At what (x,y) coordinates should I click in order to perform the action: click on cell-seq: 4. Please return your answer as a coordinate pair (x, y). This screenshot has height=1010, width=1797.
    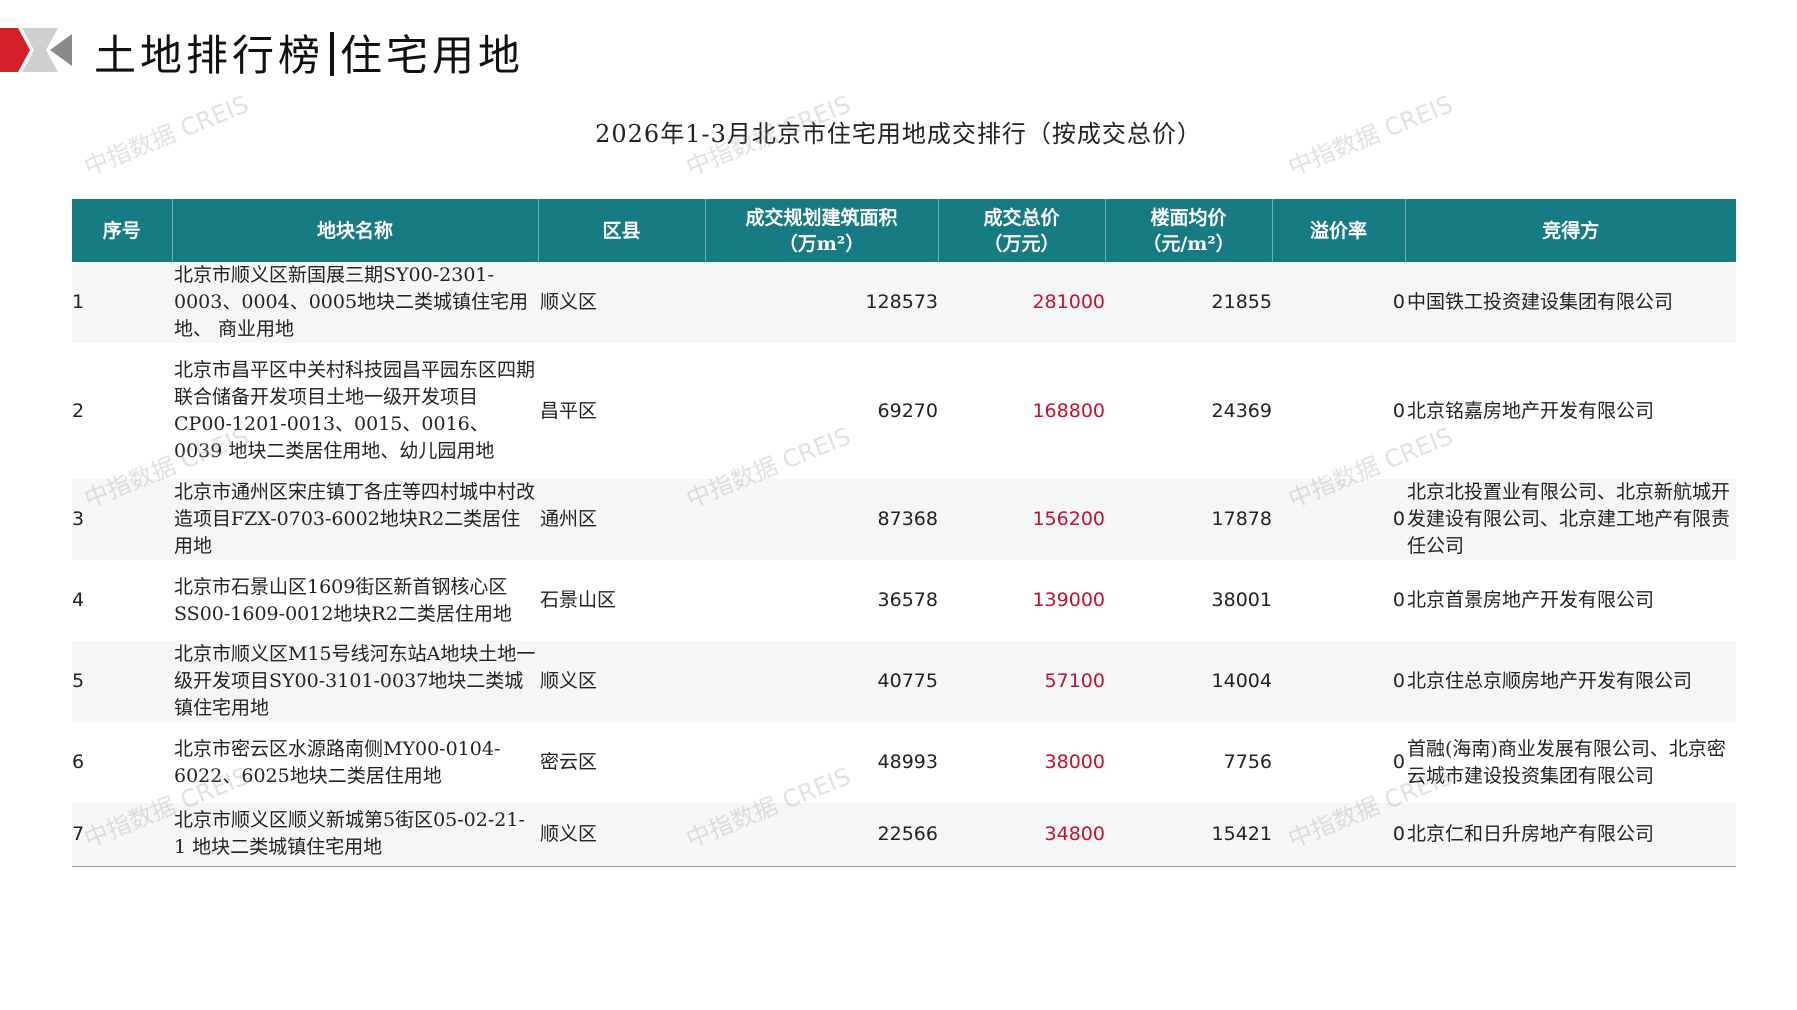
    Looking at the image, I should click on (122, 600).